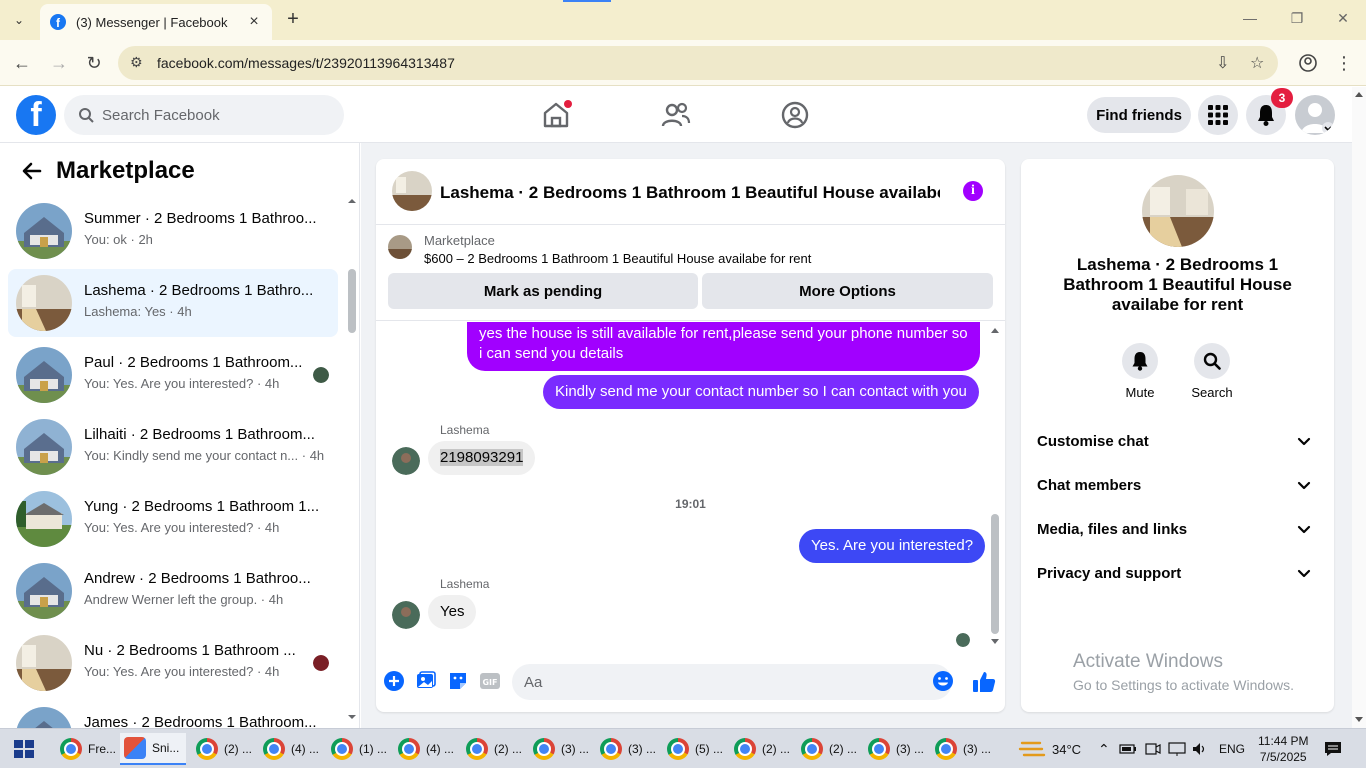 Image resolution: width=1366 pixels, height=768 pixels. I want to click on plus-actions-icon, so click(394, 681).